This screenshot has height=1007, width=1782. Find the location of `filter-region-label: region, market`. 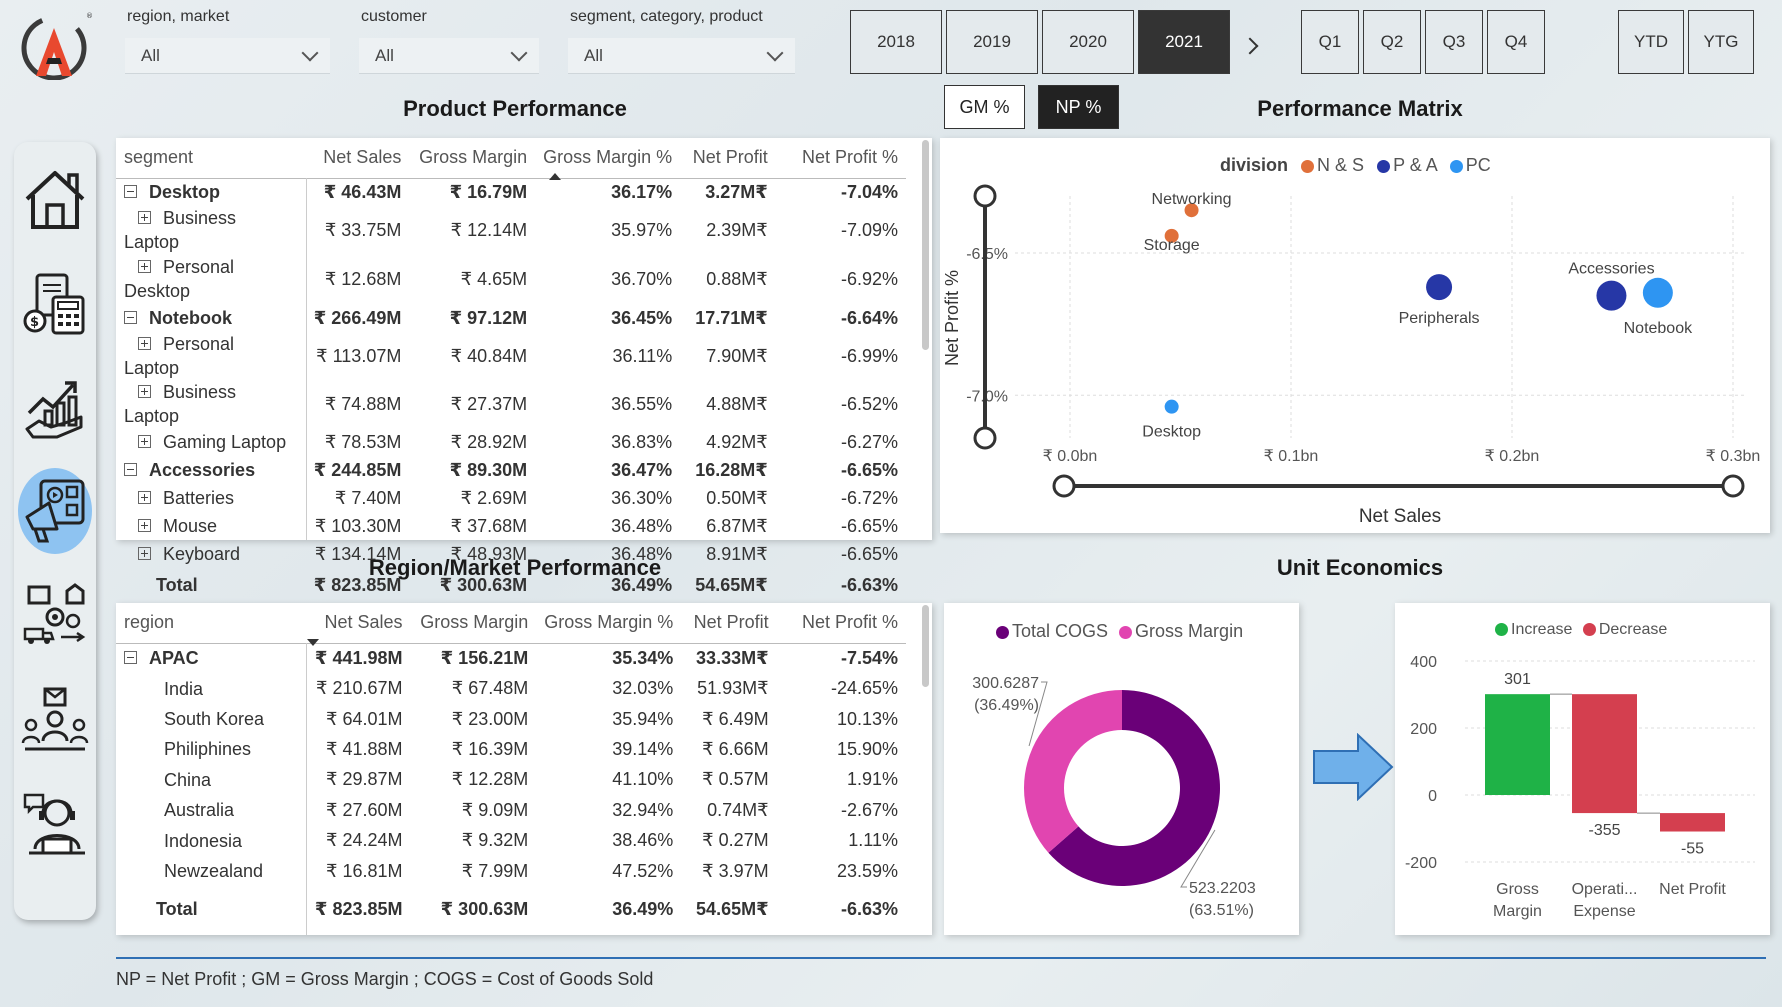

filter-region-label: region, market is located at coordinates (178, 16).